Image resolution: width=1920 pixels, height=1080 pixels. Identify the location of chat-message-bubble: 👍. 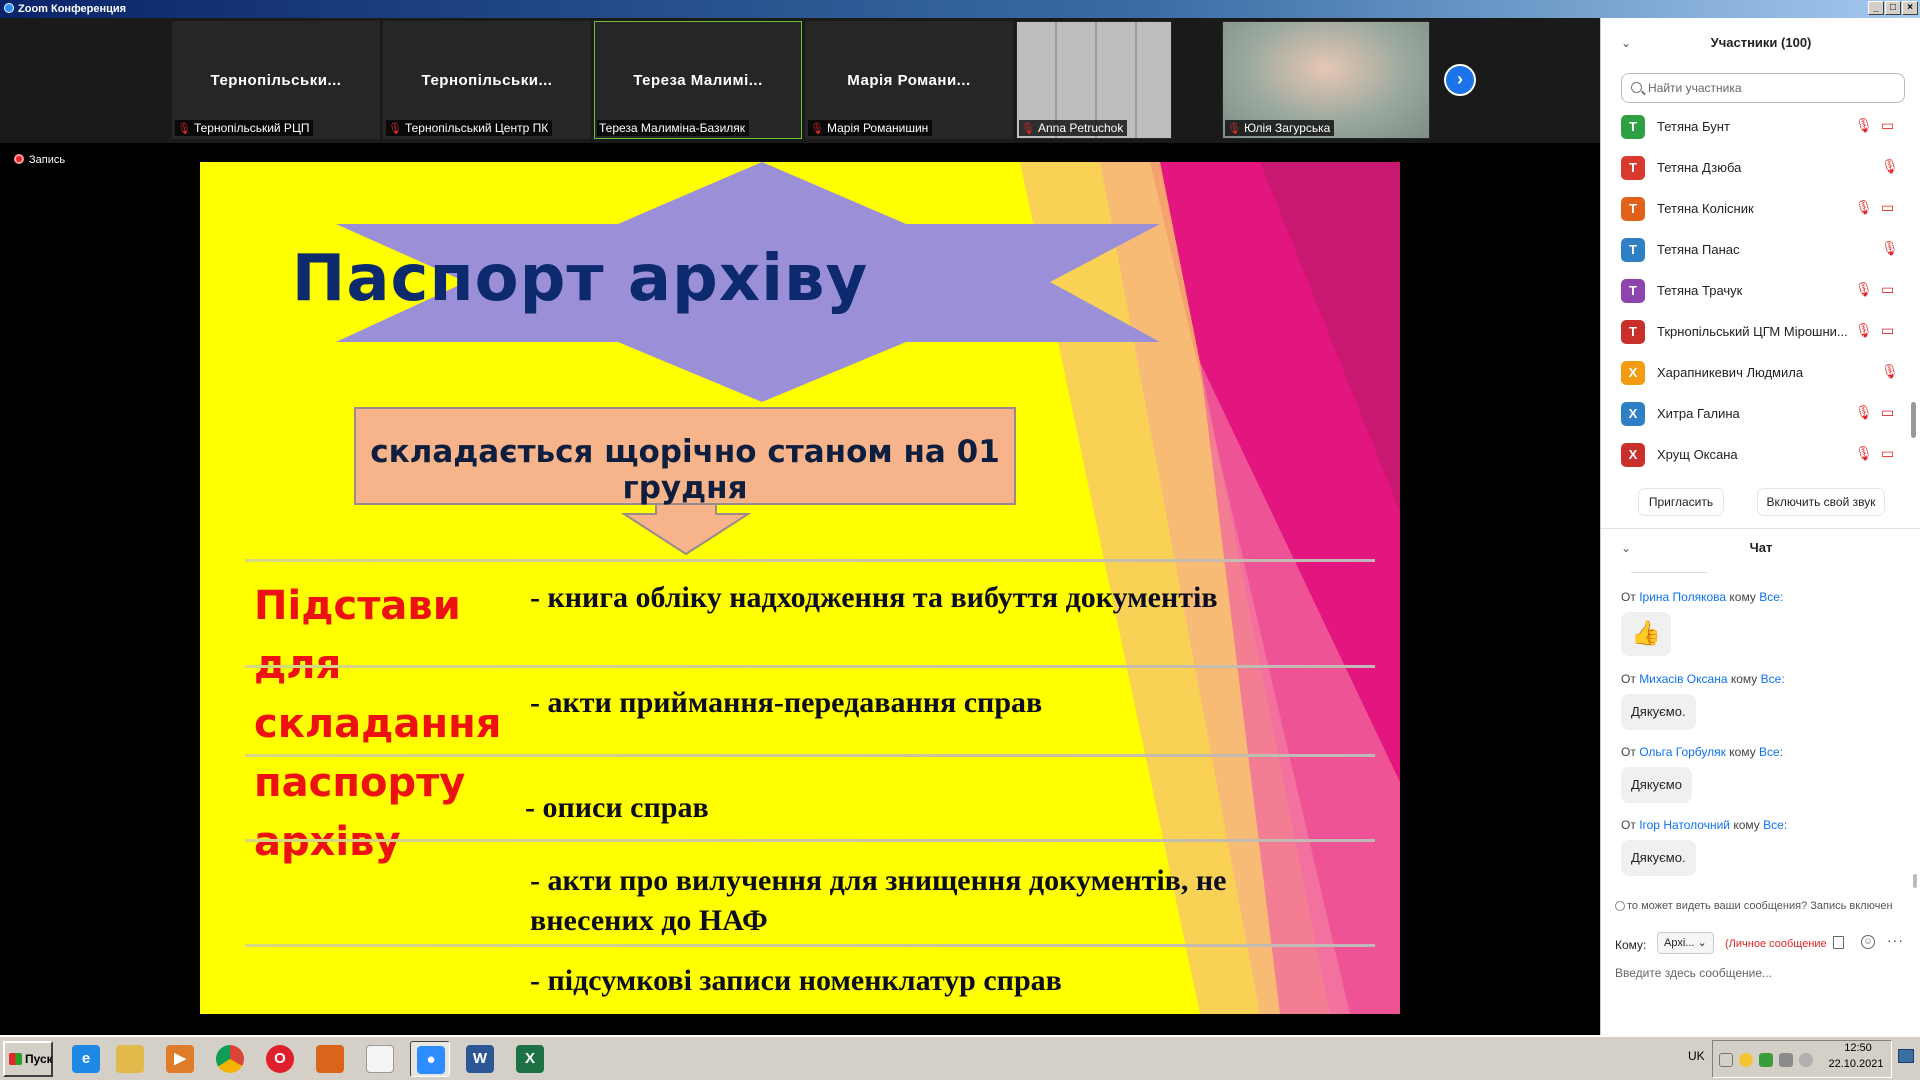
(1646, 634).